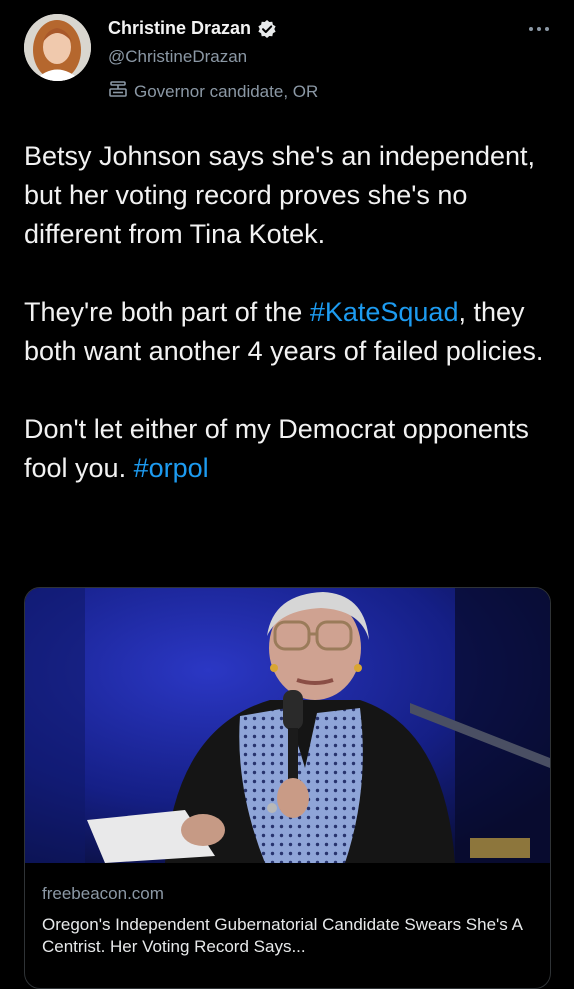 The height and width of the screenshot is (989, 574). I want to click on avatar, so click(57, 47).